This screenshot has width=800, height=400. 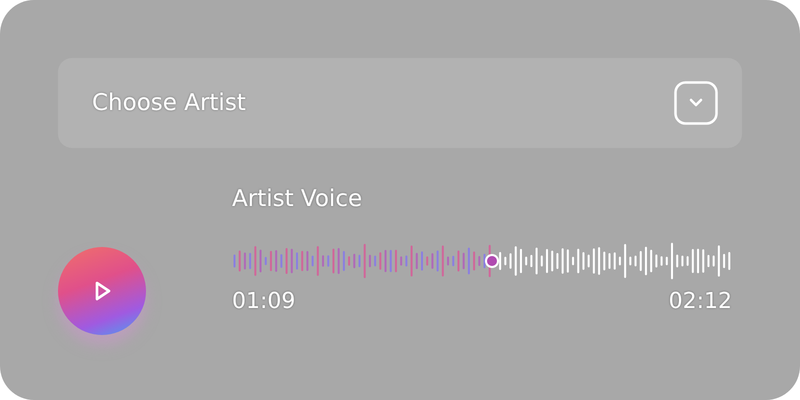 I want to click on total-time: 02:12, so click(x=700, y=301).